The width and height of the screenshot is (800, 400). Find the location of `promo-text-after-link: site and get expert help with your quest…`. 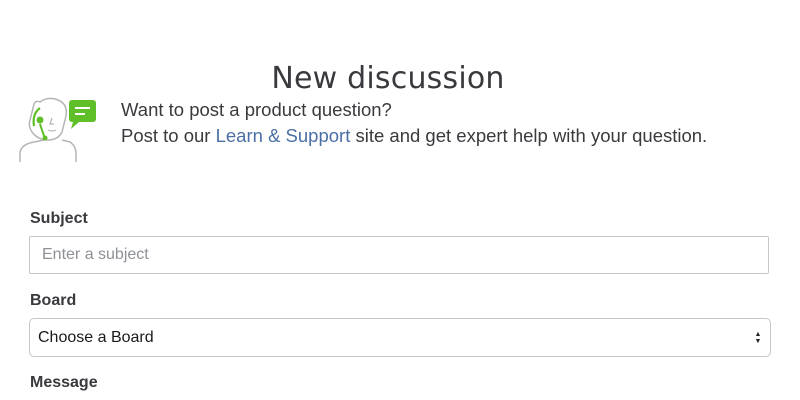

promo-text-after-link: site and get expert help with your quest… is located at coordinates (529, 135).